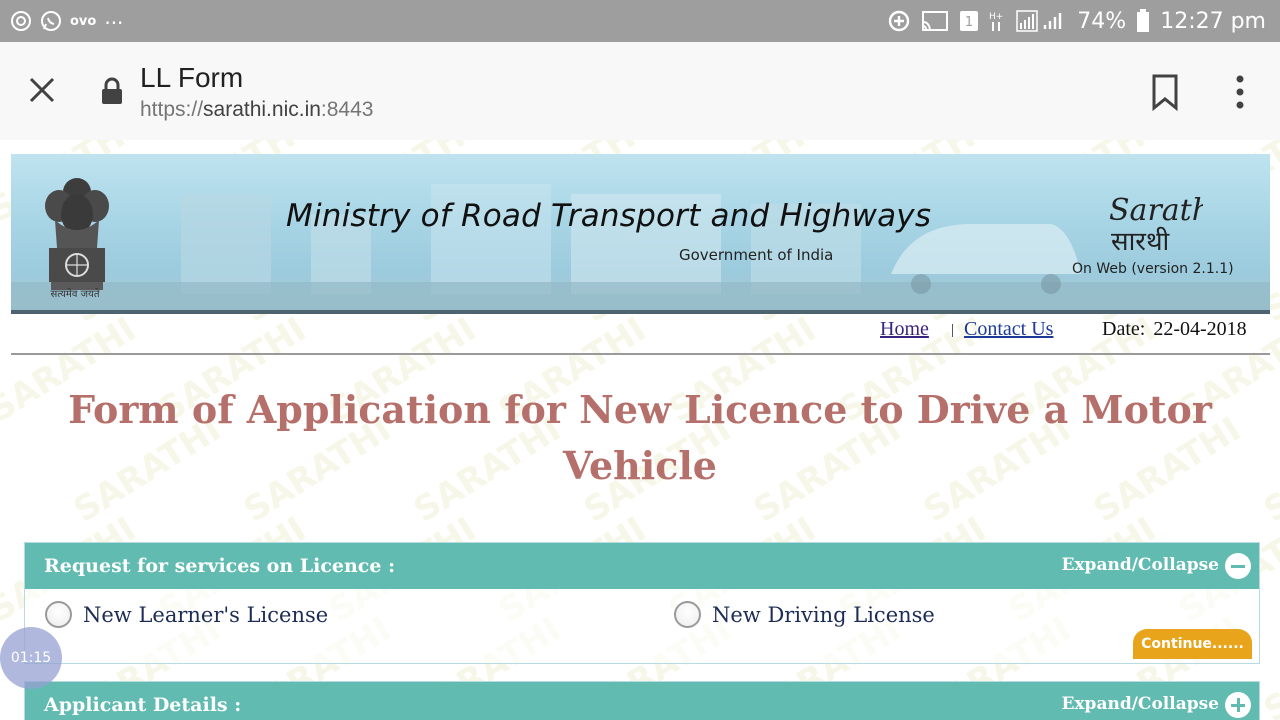 The width and height of the screenshot is (1280, 720). Describe the element at coordinates (58, 614) in the screenshot. I see `radio-new-learners-license` at that location.